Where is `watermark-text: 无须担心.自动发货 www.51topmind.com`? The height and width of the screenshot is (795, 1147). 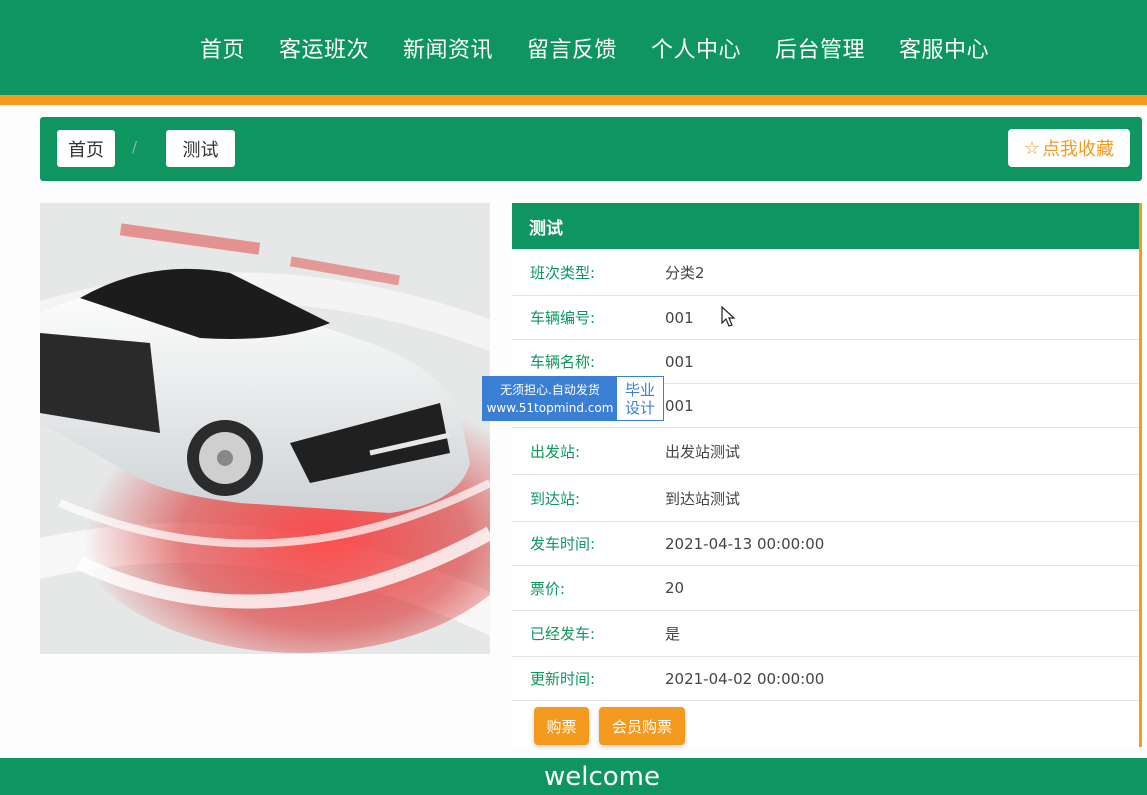
watermark-text: 无须担心.自动发货 www.51topmind.com is located at coordinates (550, 398).